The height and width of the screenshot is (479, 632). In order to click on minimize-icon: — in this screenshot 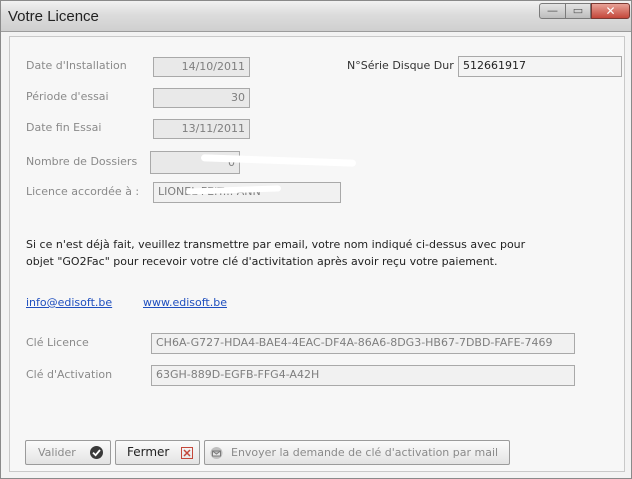, I will do `click(552, 10)`.